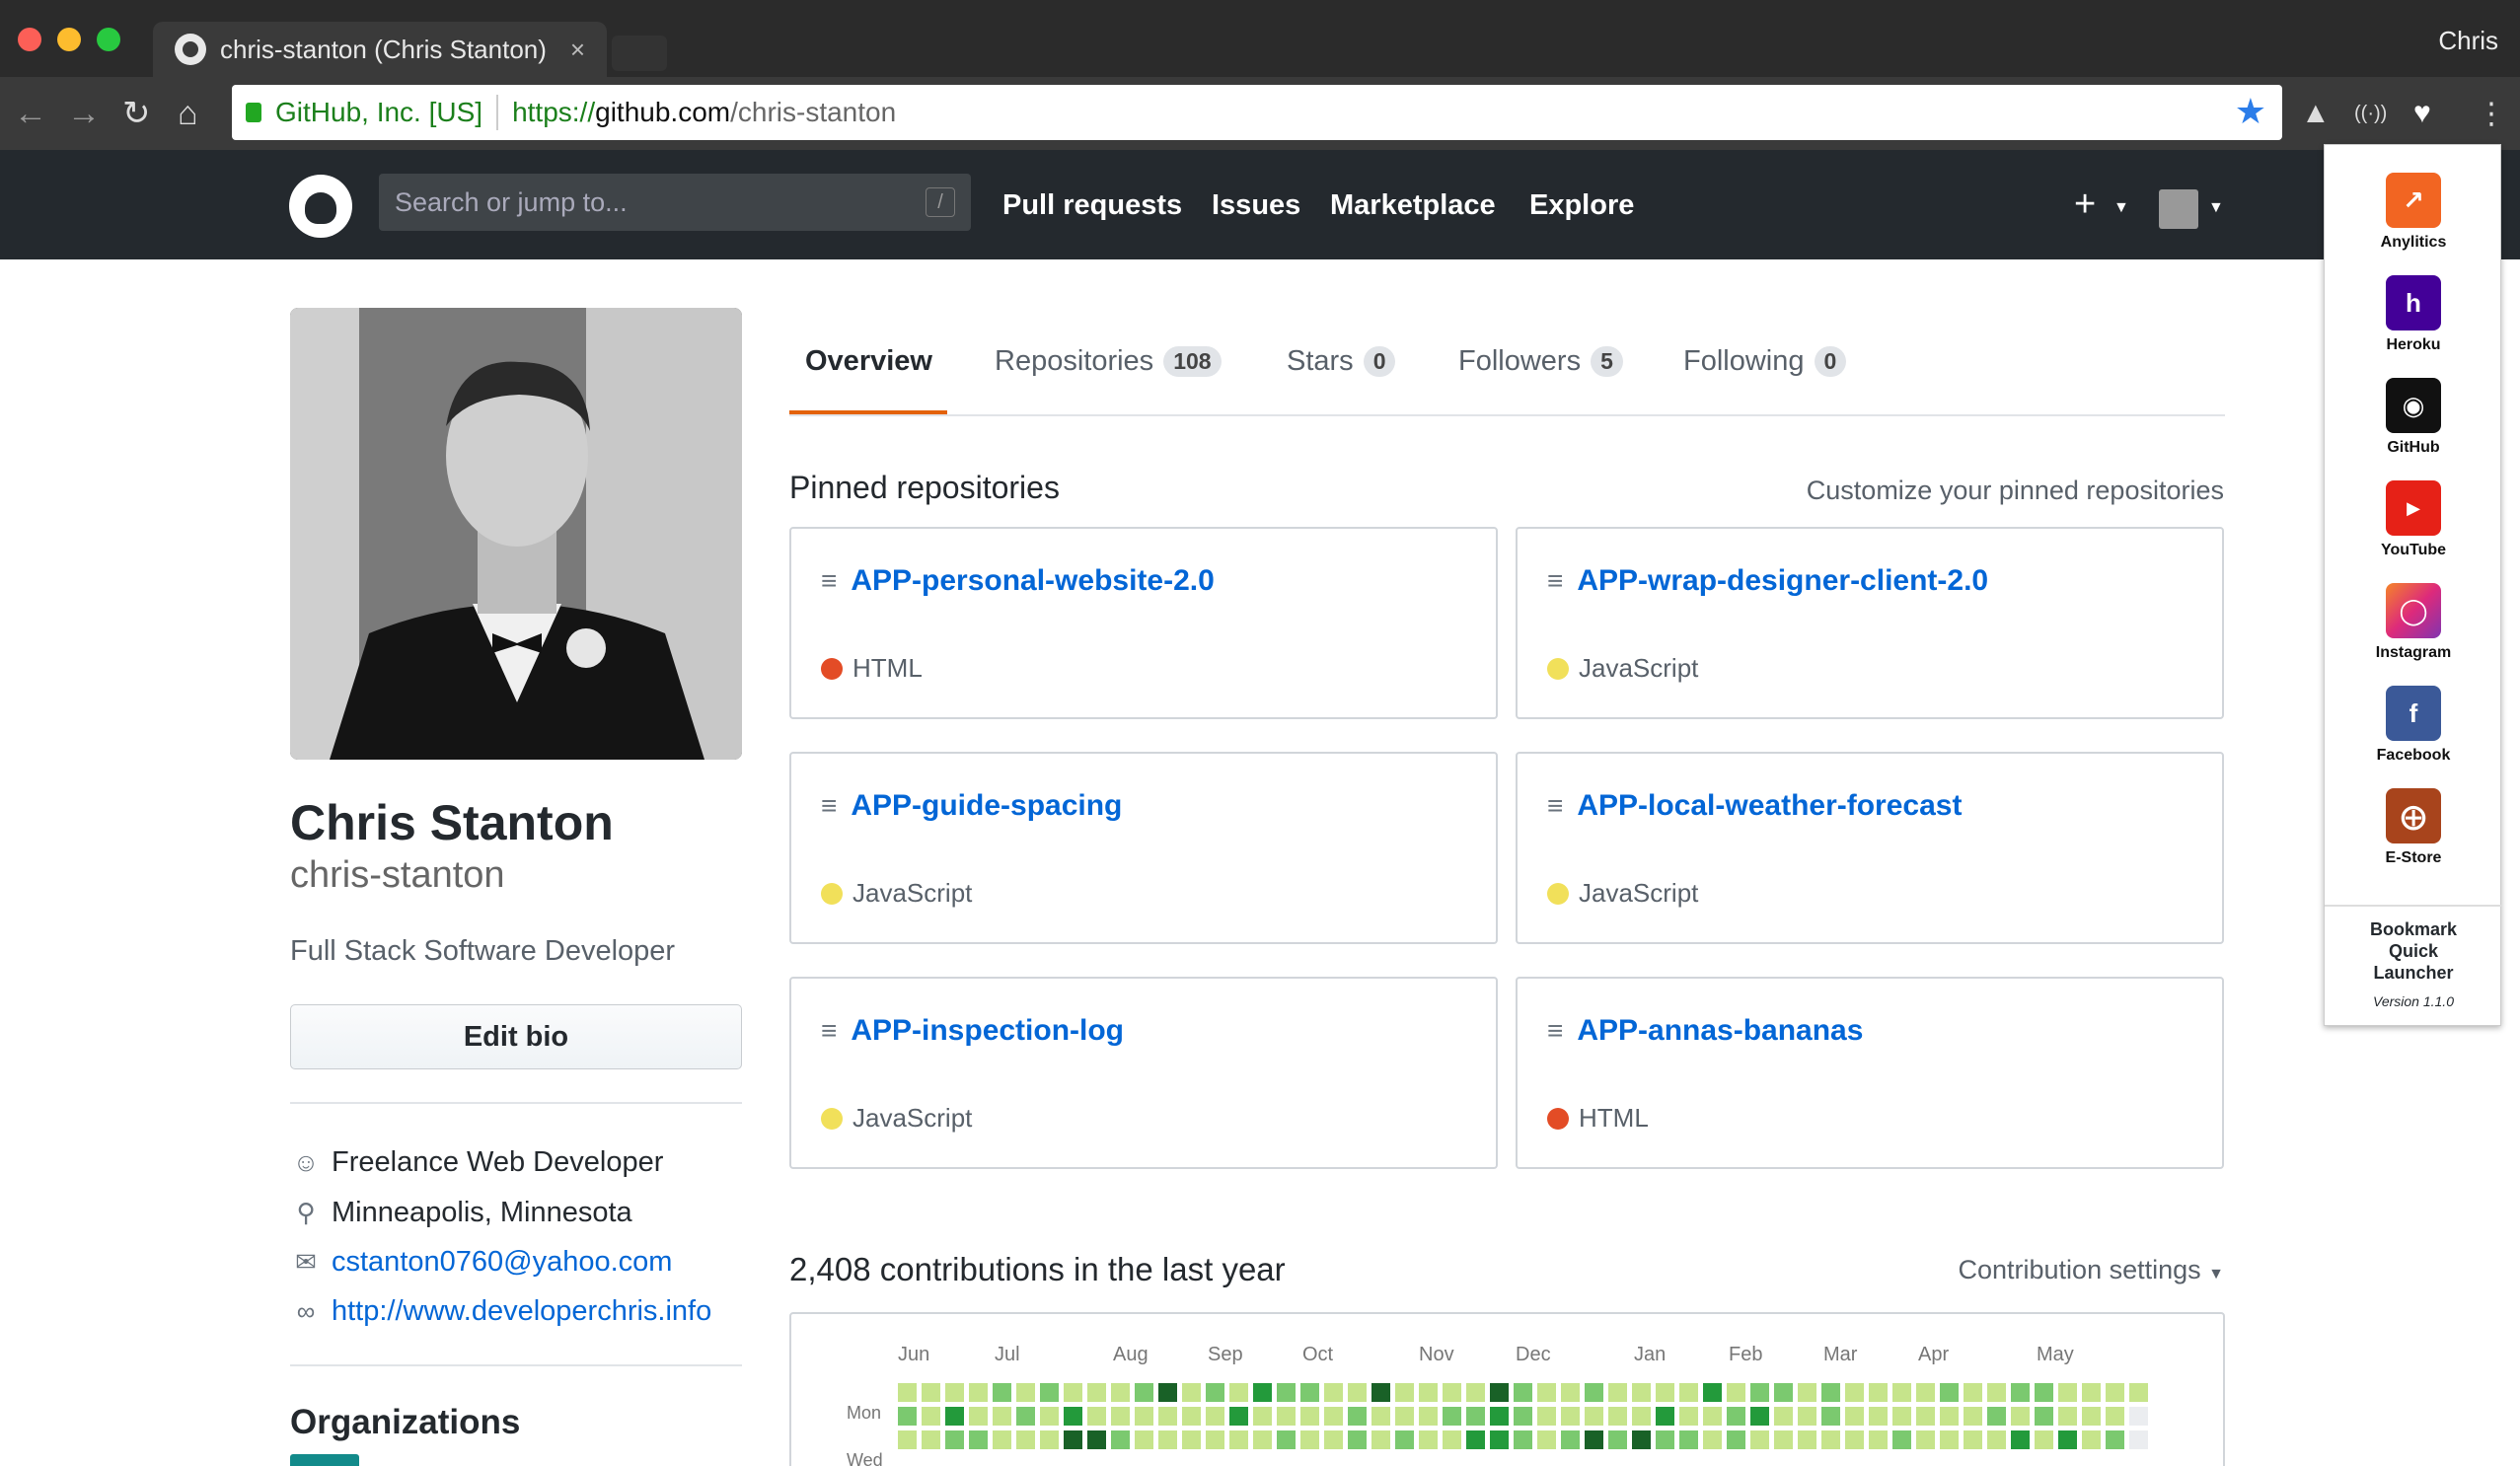  I want to click on launcher-item-facebook: f Facebook, so click(2413, 725).